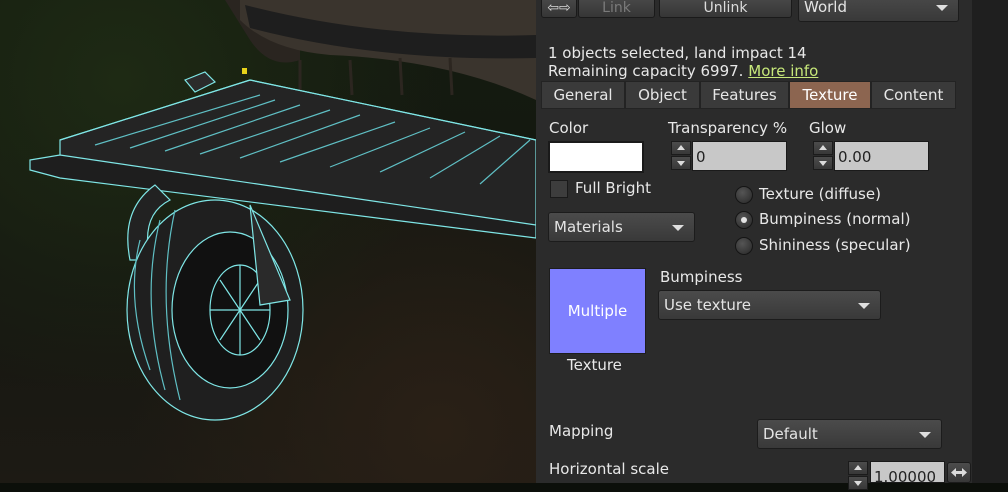  I want to click on tab-features: Features, so click(744, 95).